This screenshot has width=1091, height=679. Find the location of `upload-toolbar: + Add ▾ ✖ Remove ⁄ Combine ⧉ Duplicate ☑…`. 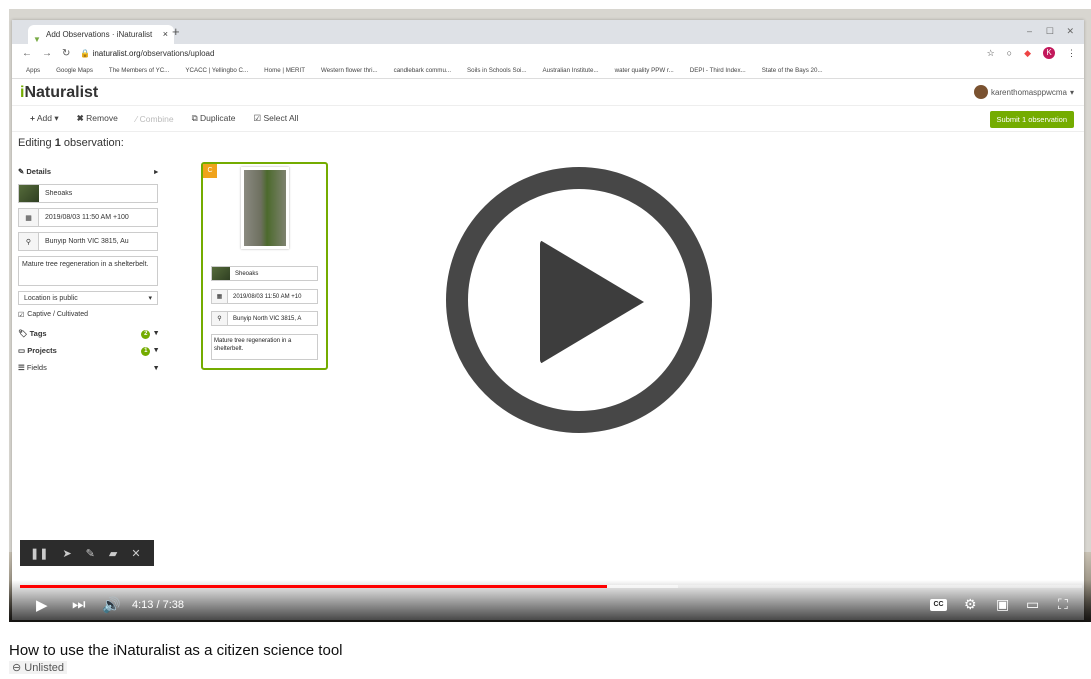

upload-toolbar: + Add ▾ ✖ Remove ⁄ Combine ⧉ Duplicate ☑… is located at coordinates (548, 119).